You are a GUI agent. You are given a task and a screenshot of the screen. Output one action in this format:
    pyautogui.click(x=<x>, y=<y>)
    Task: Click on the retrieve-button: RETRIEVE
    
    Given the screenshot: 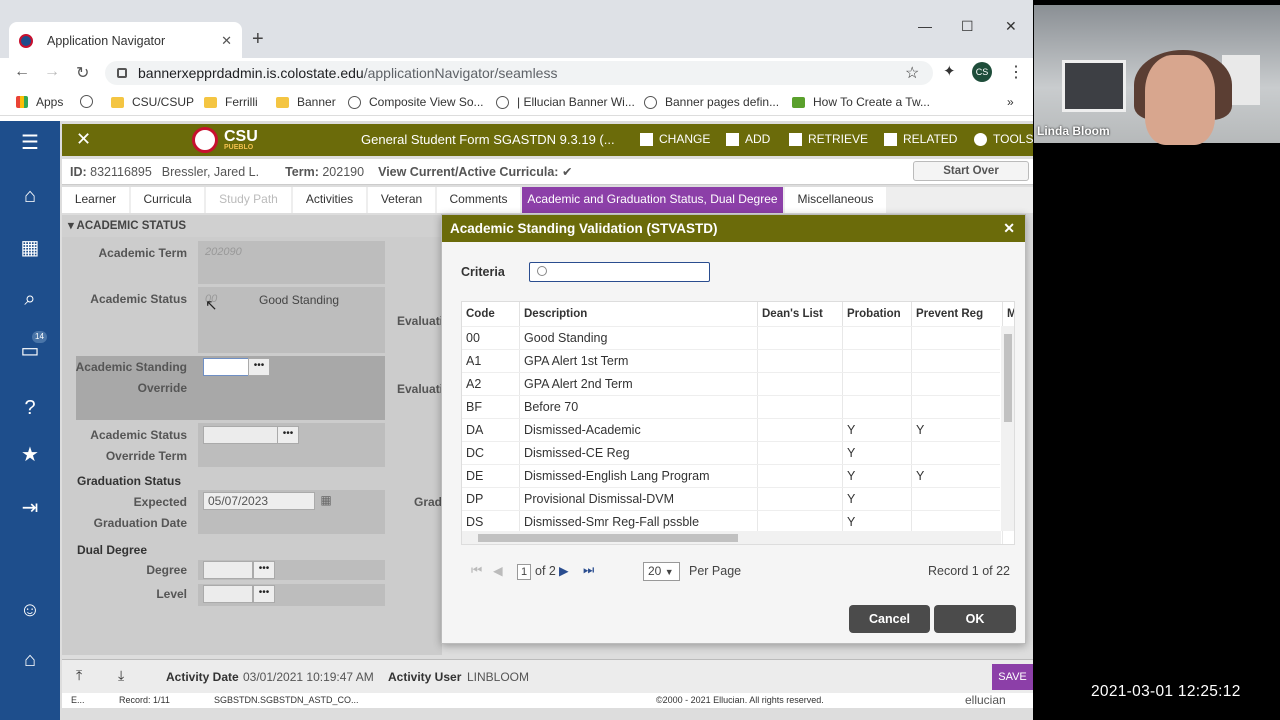 What is the action you would take?
    pyautogui.click(x=828, y=139)
    